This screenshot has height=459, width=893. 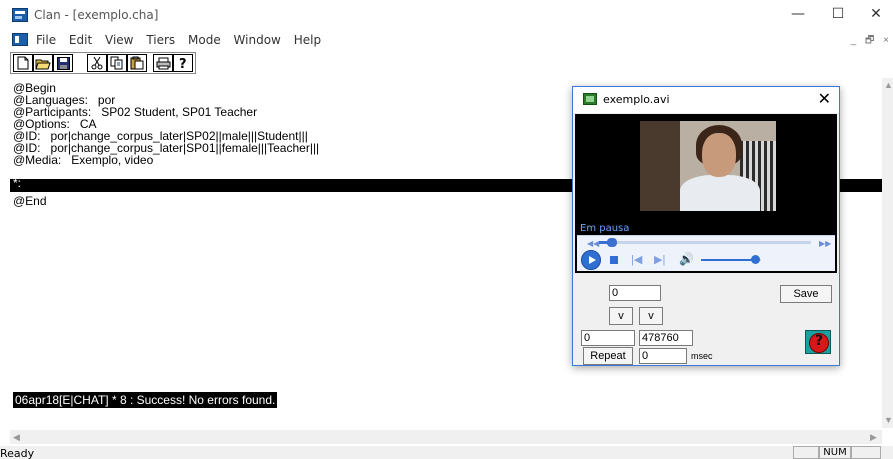 I want to click on next-icon: ▶|, so click(x=659, y=259).